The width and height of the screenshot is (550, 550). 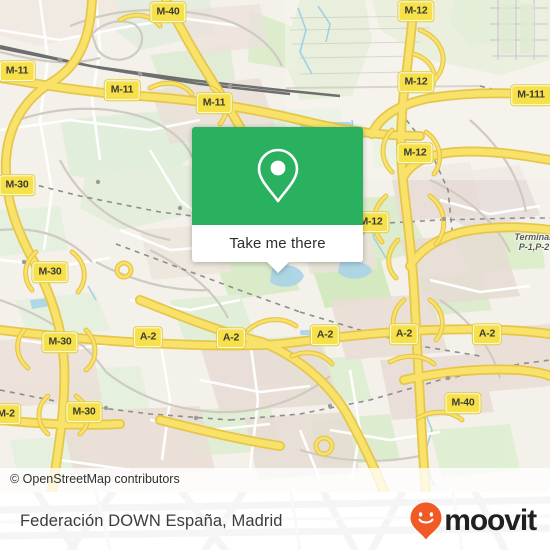 I want to click on moovit-brand: moovit, so click(x=473, y=521).